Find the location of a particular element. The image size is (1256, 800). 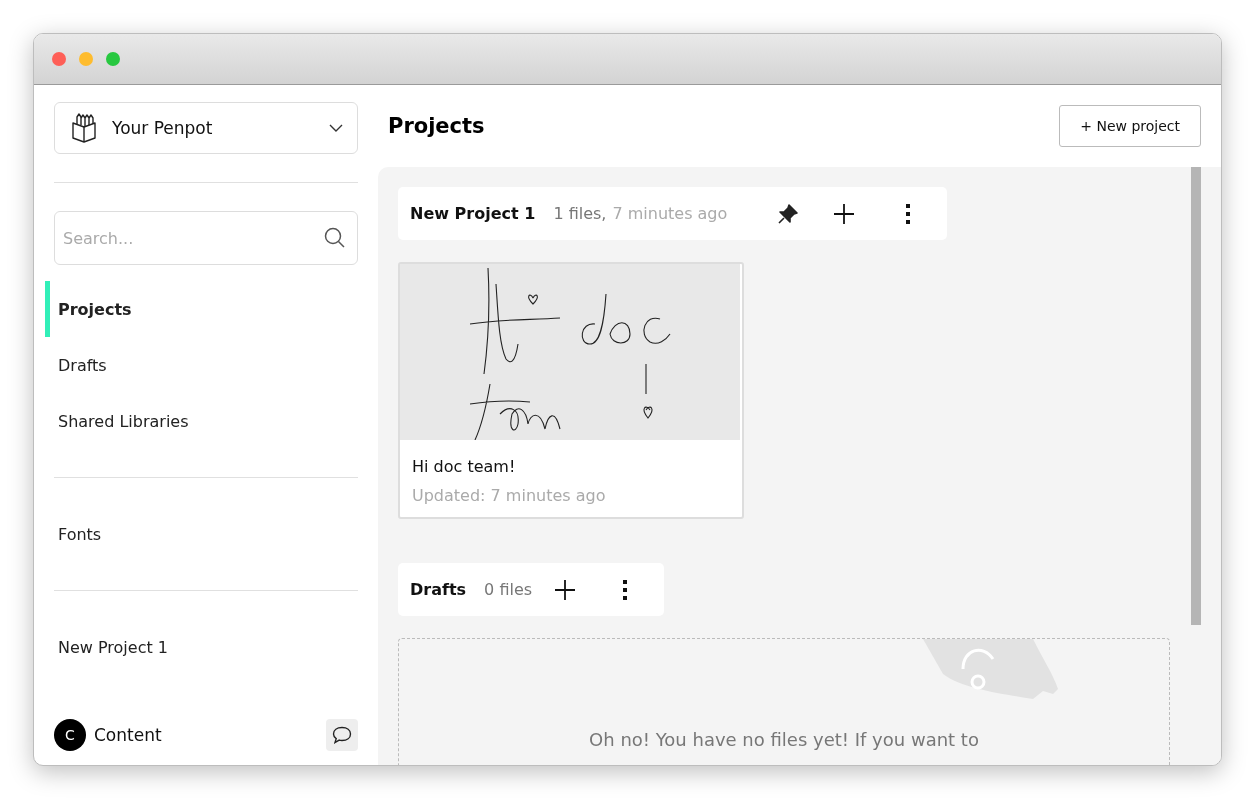

file-updated-time: Updated: 7 minutes ago is located at coordinates (509, 495).